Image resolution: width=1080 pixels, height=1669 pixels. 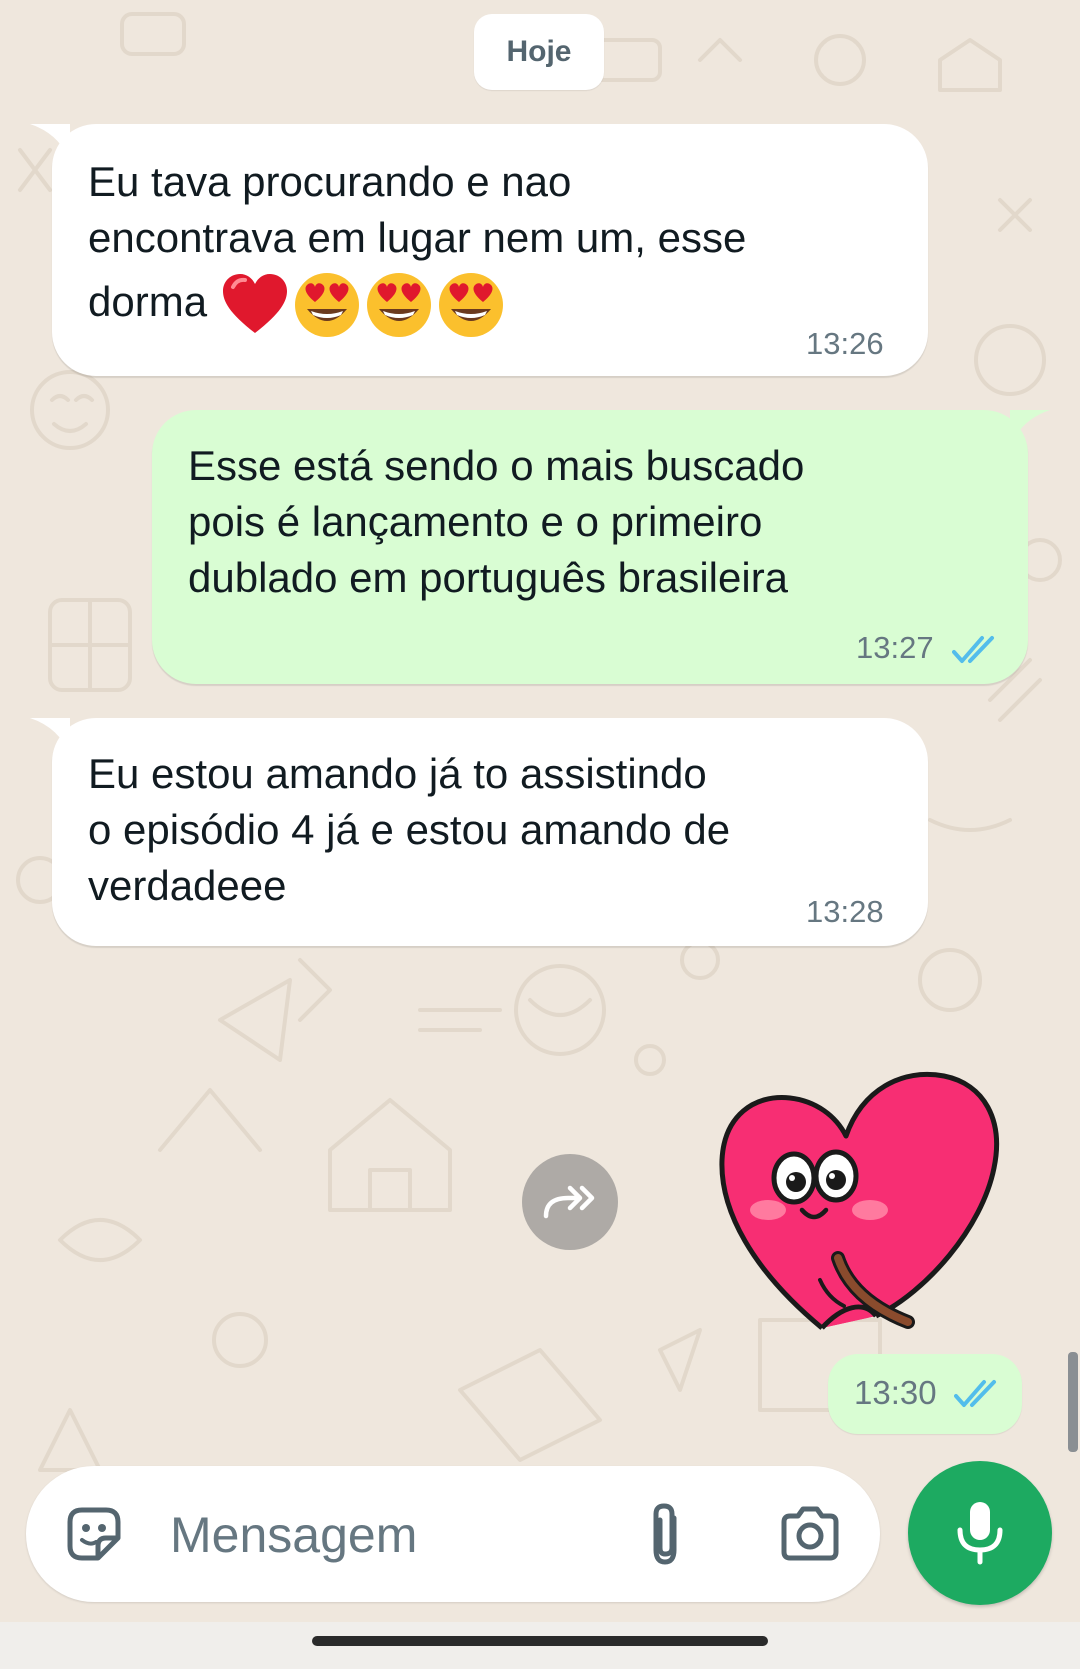 I want to click on forward-button, so click(x=570, y=1202).